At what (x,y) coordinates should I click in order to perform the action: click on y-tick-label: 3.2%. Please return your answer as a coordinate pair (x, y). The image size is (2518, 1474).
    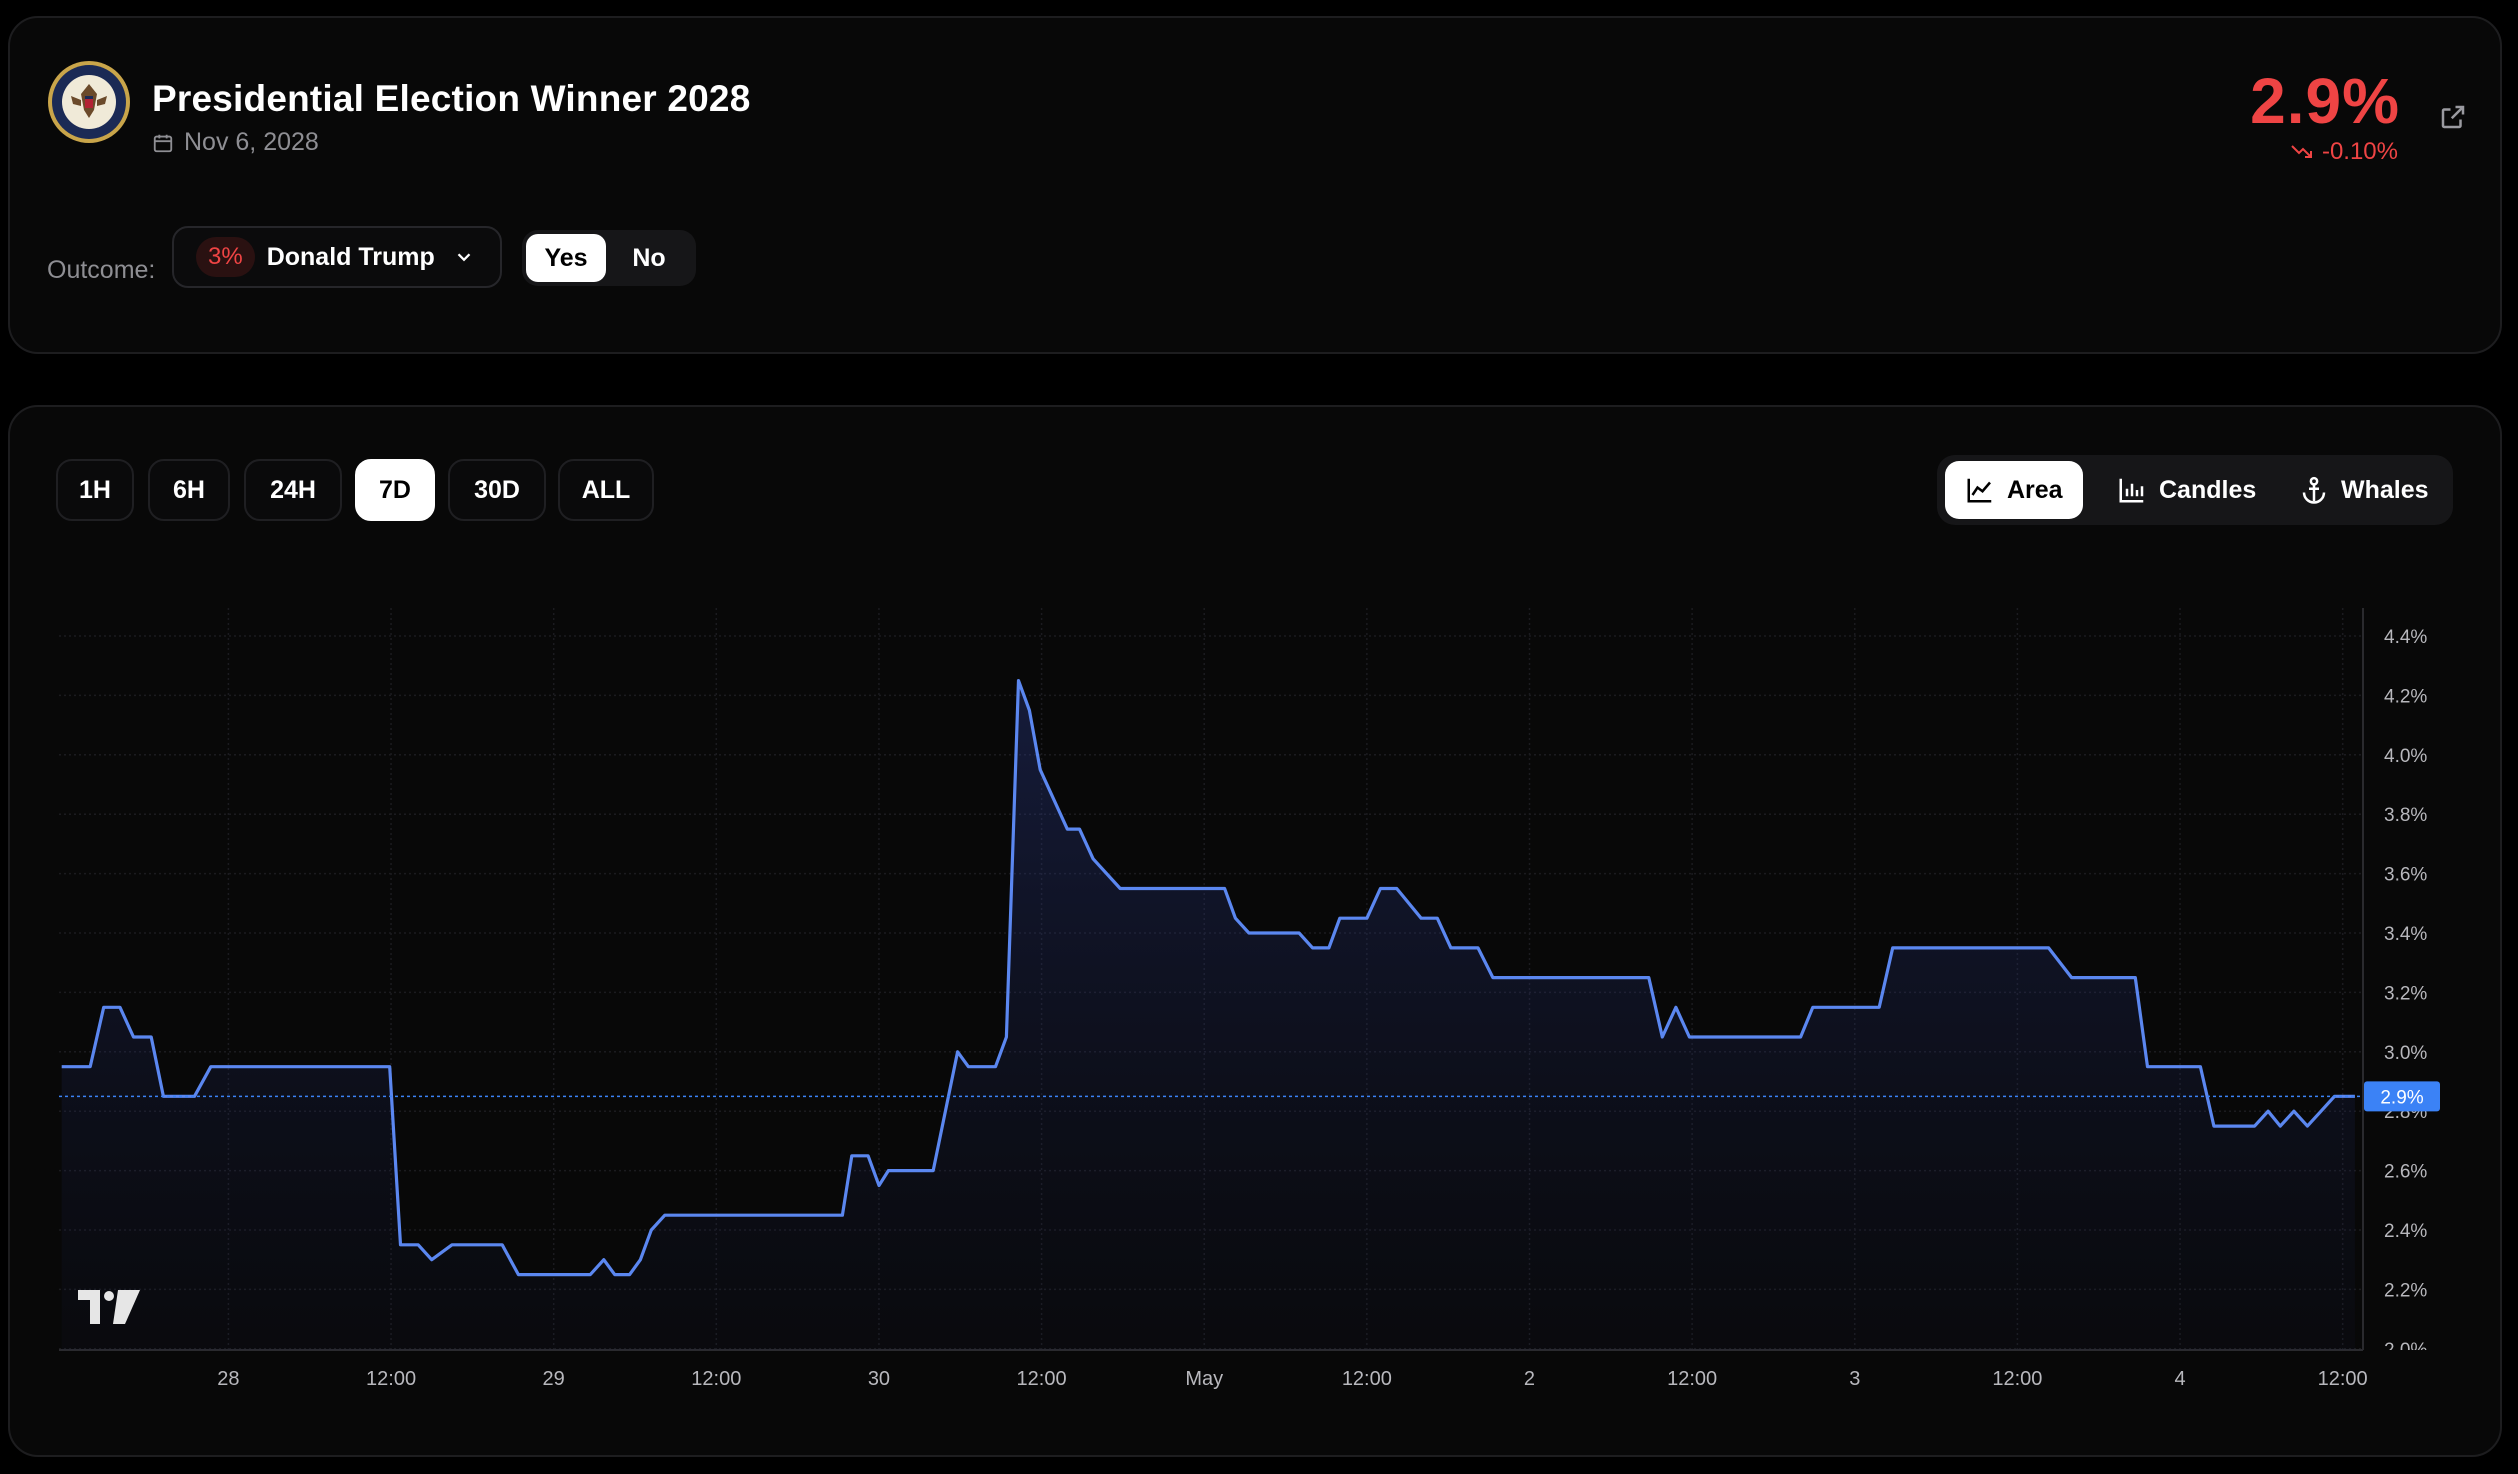
    Looking at the image, I should click on (2405, 993).